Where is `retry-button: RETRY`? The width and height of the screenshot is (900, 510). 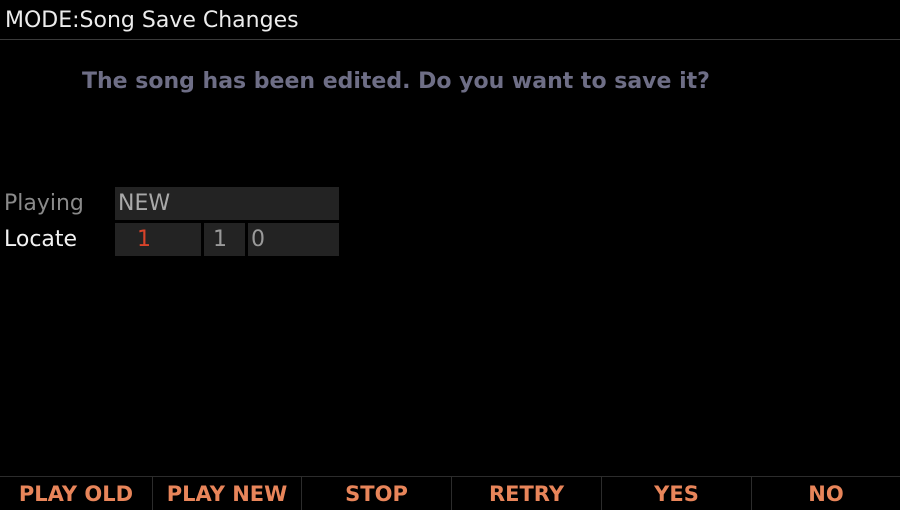 retry-button: RETRY is located at coordinates (526, 493).